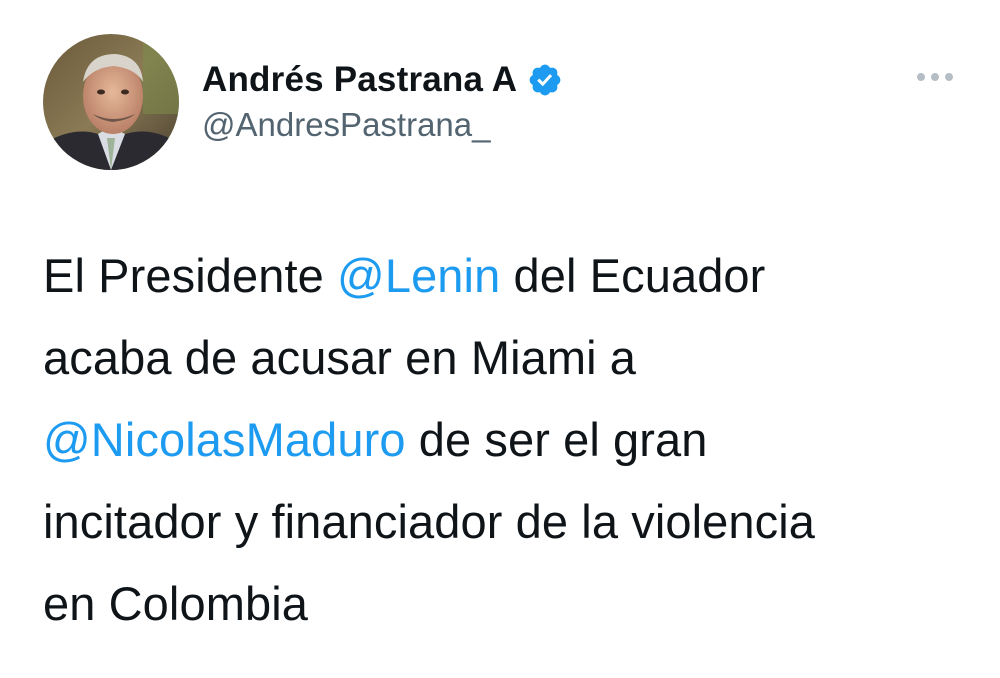  Describe the element at coordinates (382, 125) in the screenshot. I see `author-handle: @AndresPastrana_` at that location.